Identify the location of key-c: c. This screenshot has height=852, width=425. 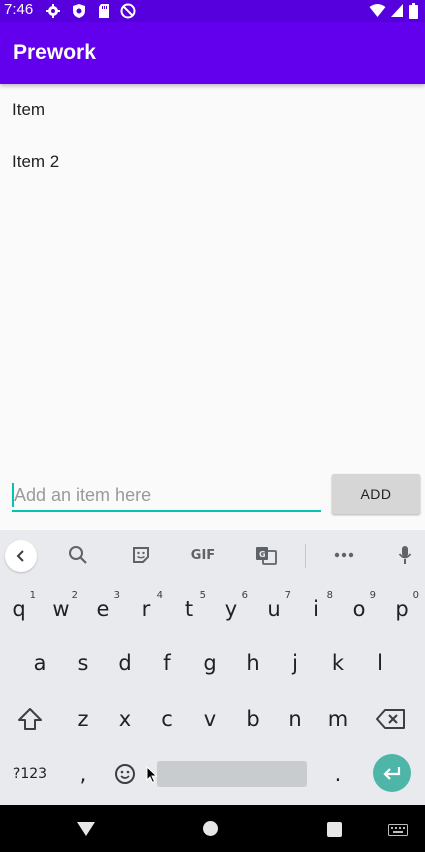
(167, 719).